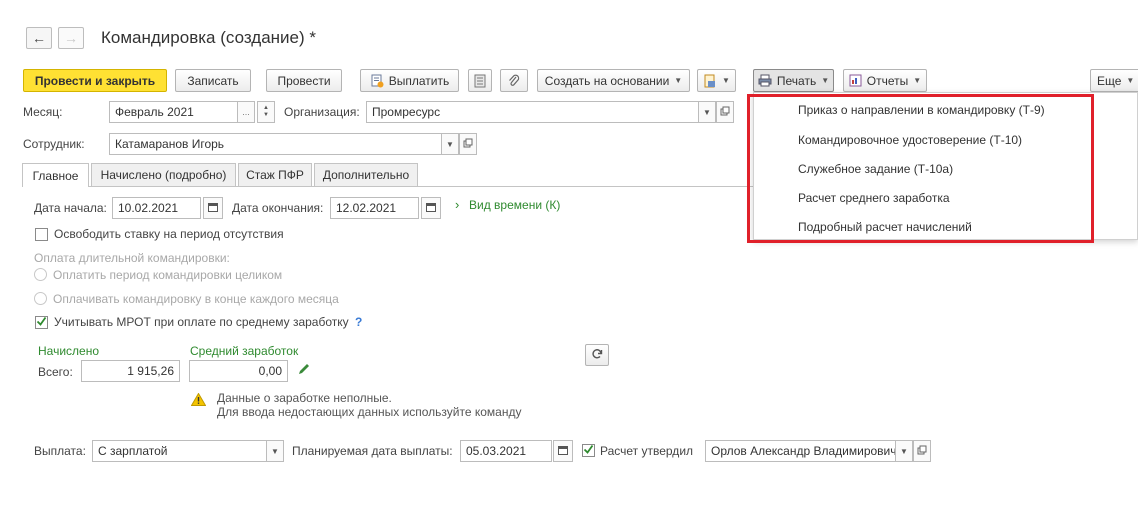 The width and height of the screenshot is (1138, 526). Describe the element at coordinates (40, 274) in the screenshot. I see `pay-whole-radio` at that location.